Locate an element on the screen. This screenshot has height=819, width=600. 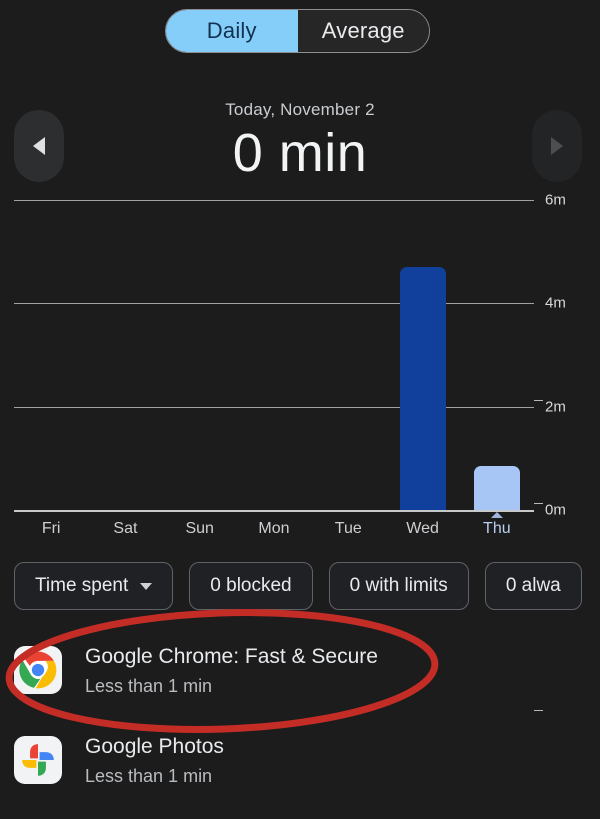
chevron-right-icon is located at coordinates (557, 146).